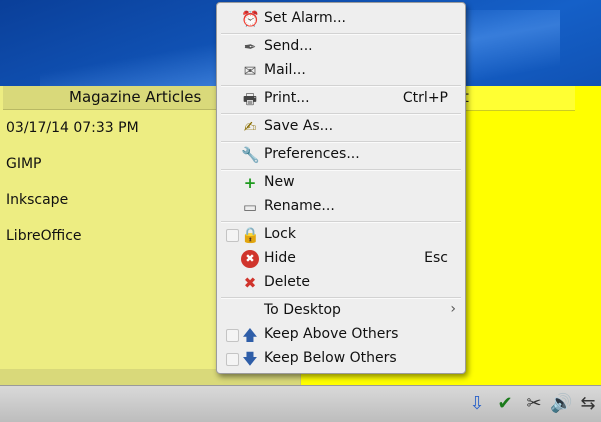 The image size is (601, 422). Describe the element at coordinates (331, 334) in the screenshot. I see `menu-item-label: Keep Above Others` at that location.